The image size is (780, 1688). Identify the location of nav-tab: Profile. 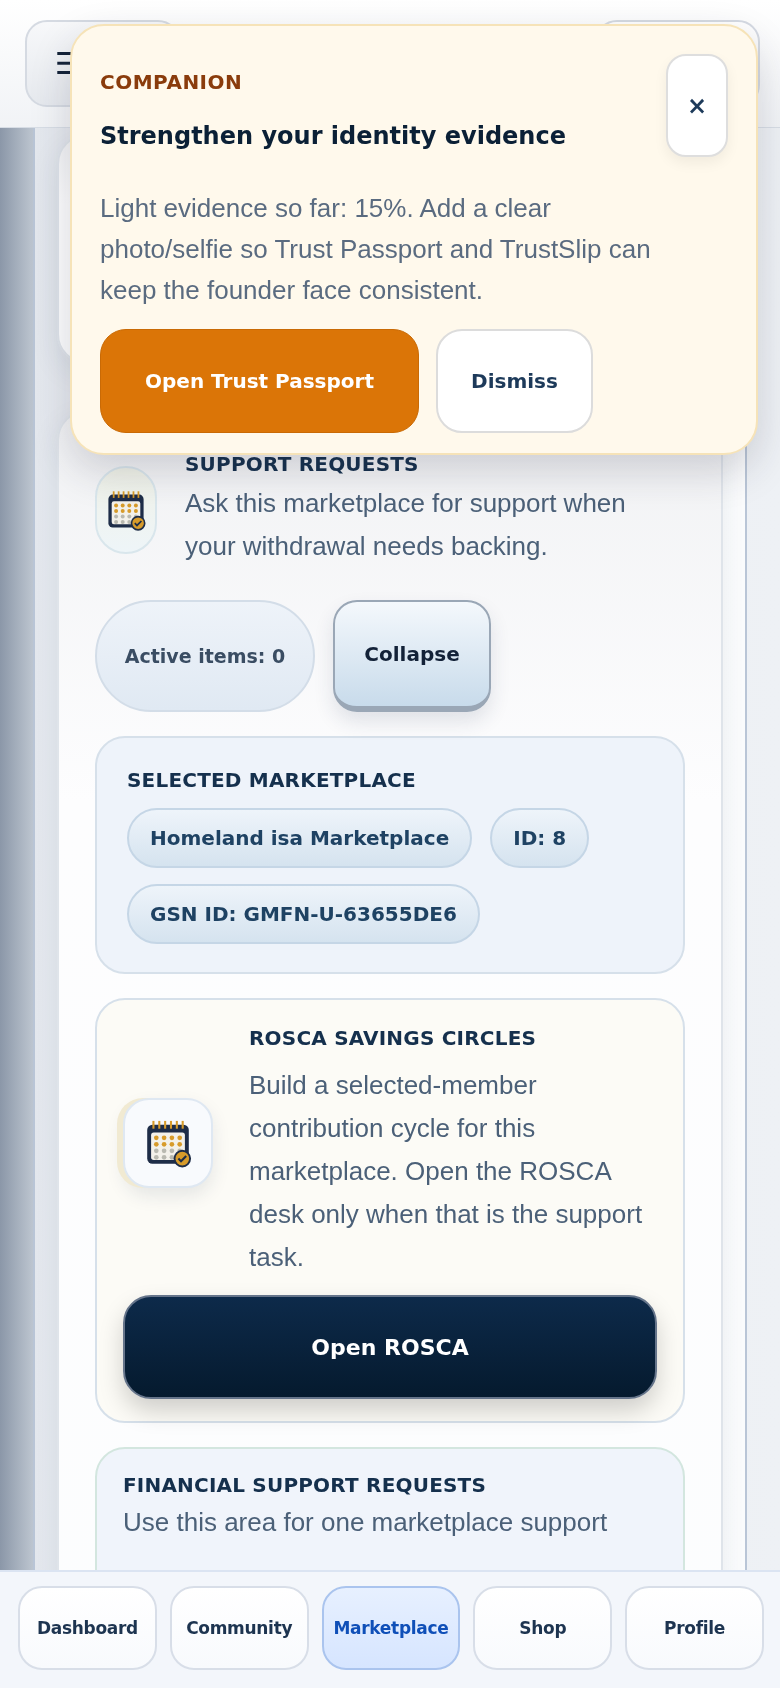
(694, 1628).